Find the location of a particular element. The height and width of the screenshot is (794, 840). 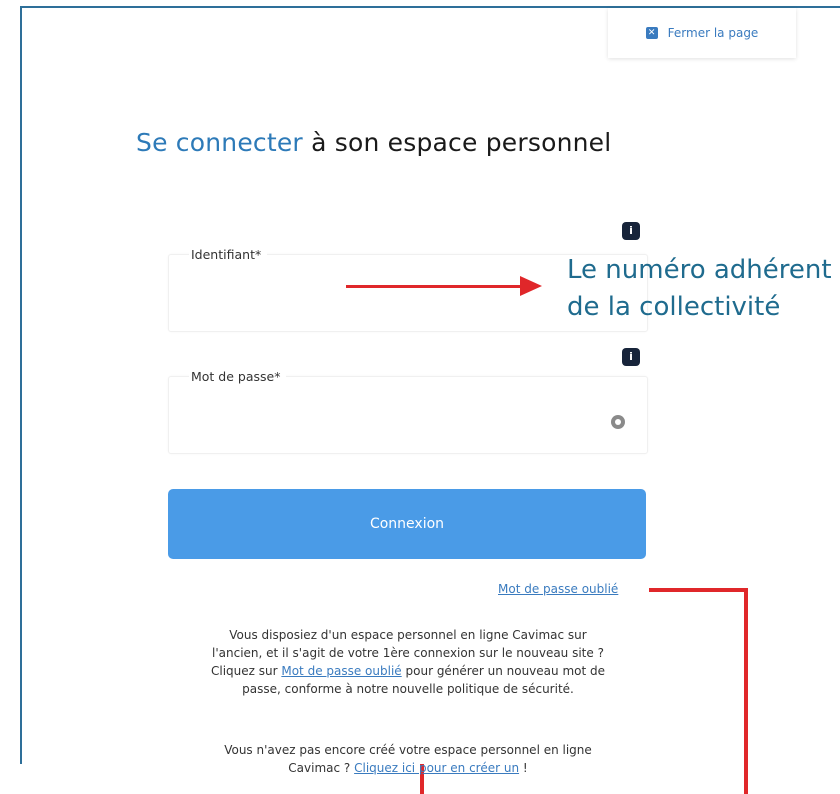

password-info-icon: i is located at coordinates (631, 357).